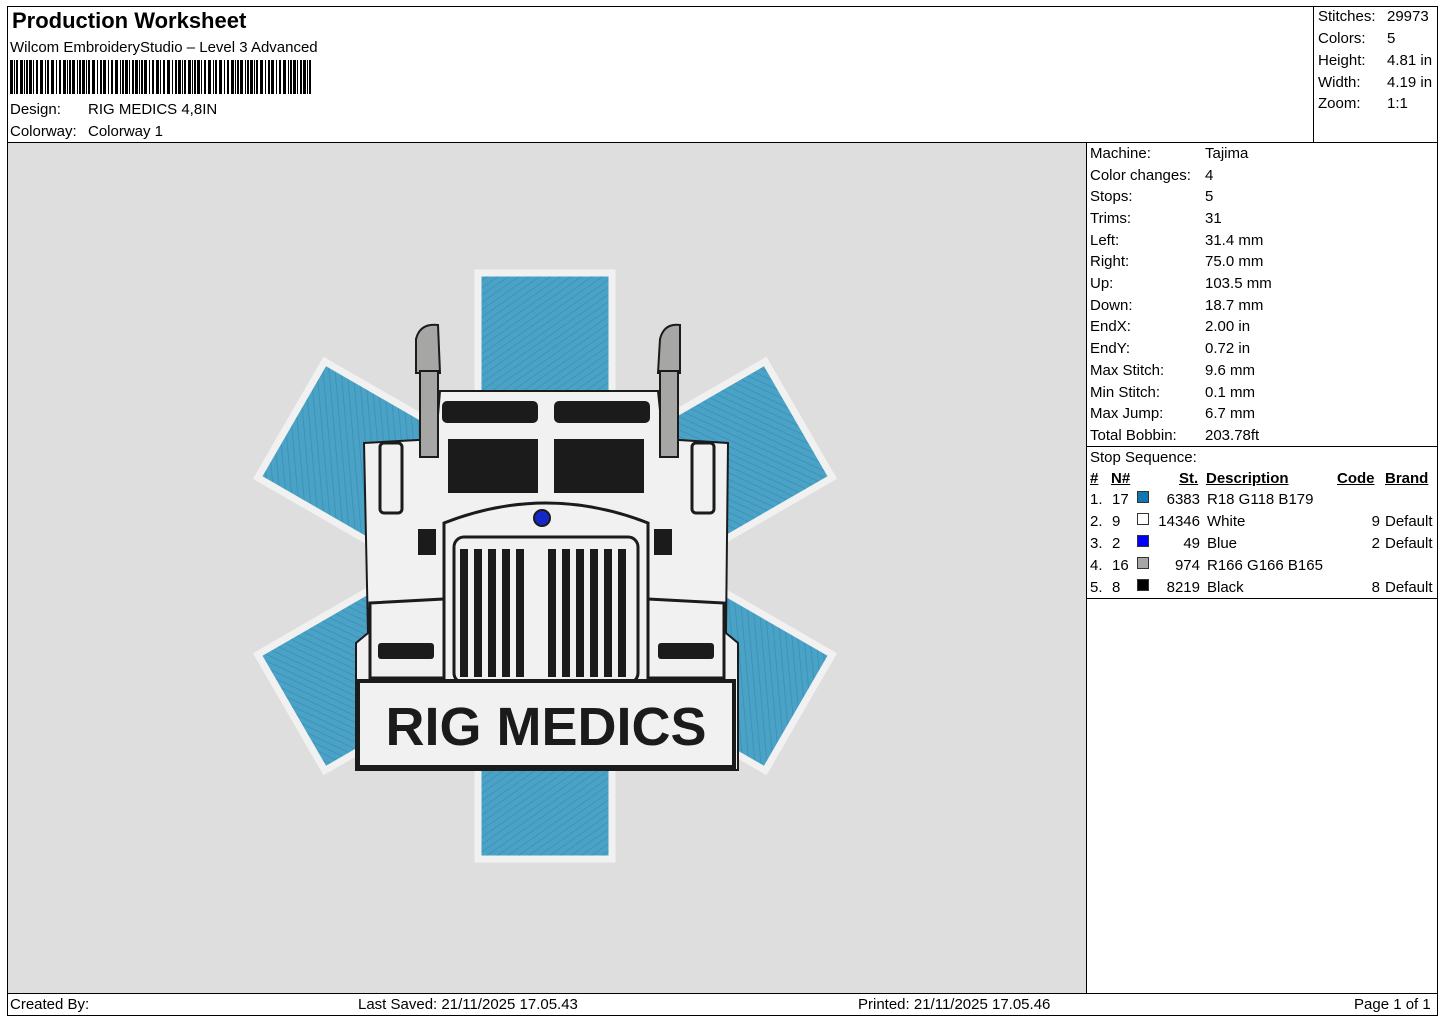  I want to click on stop-sequence-title: Stop Sequence:, so click(1143, 457).